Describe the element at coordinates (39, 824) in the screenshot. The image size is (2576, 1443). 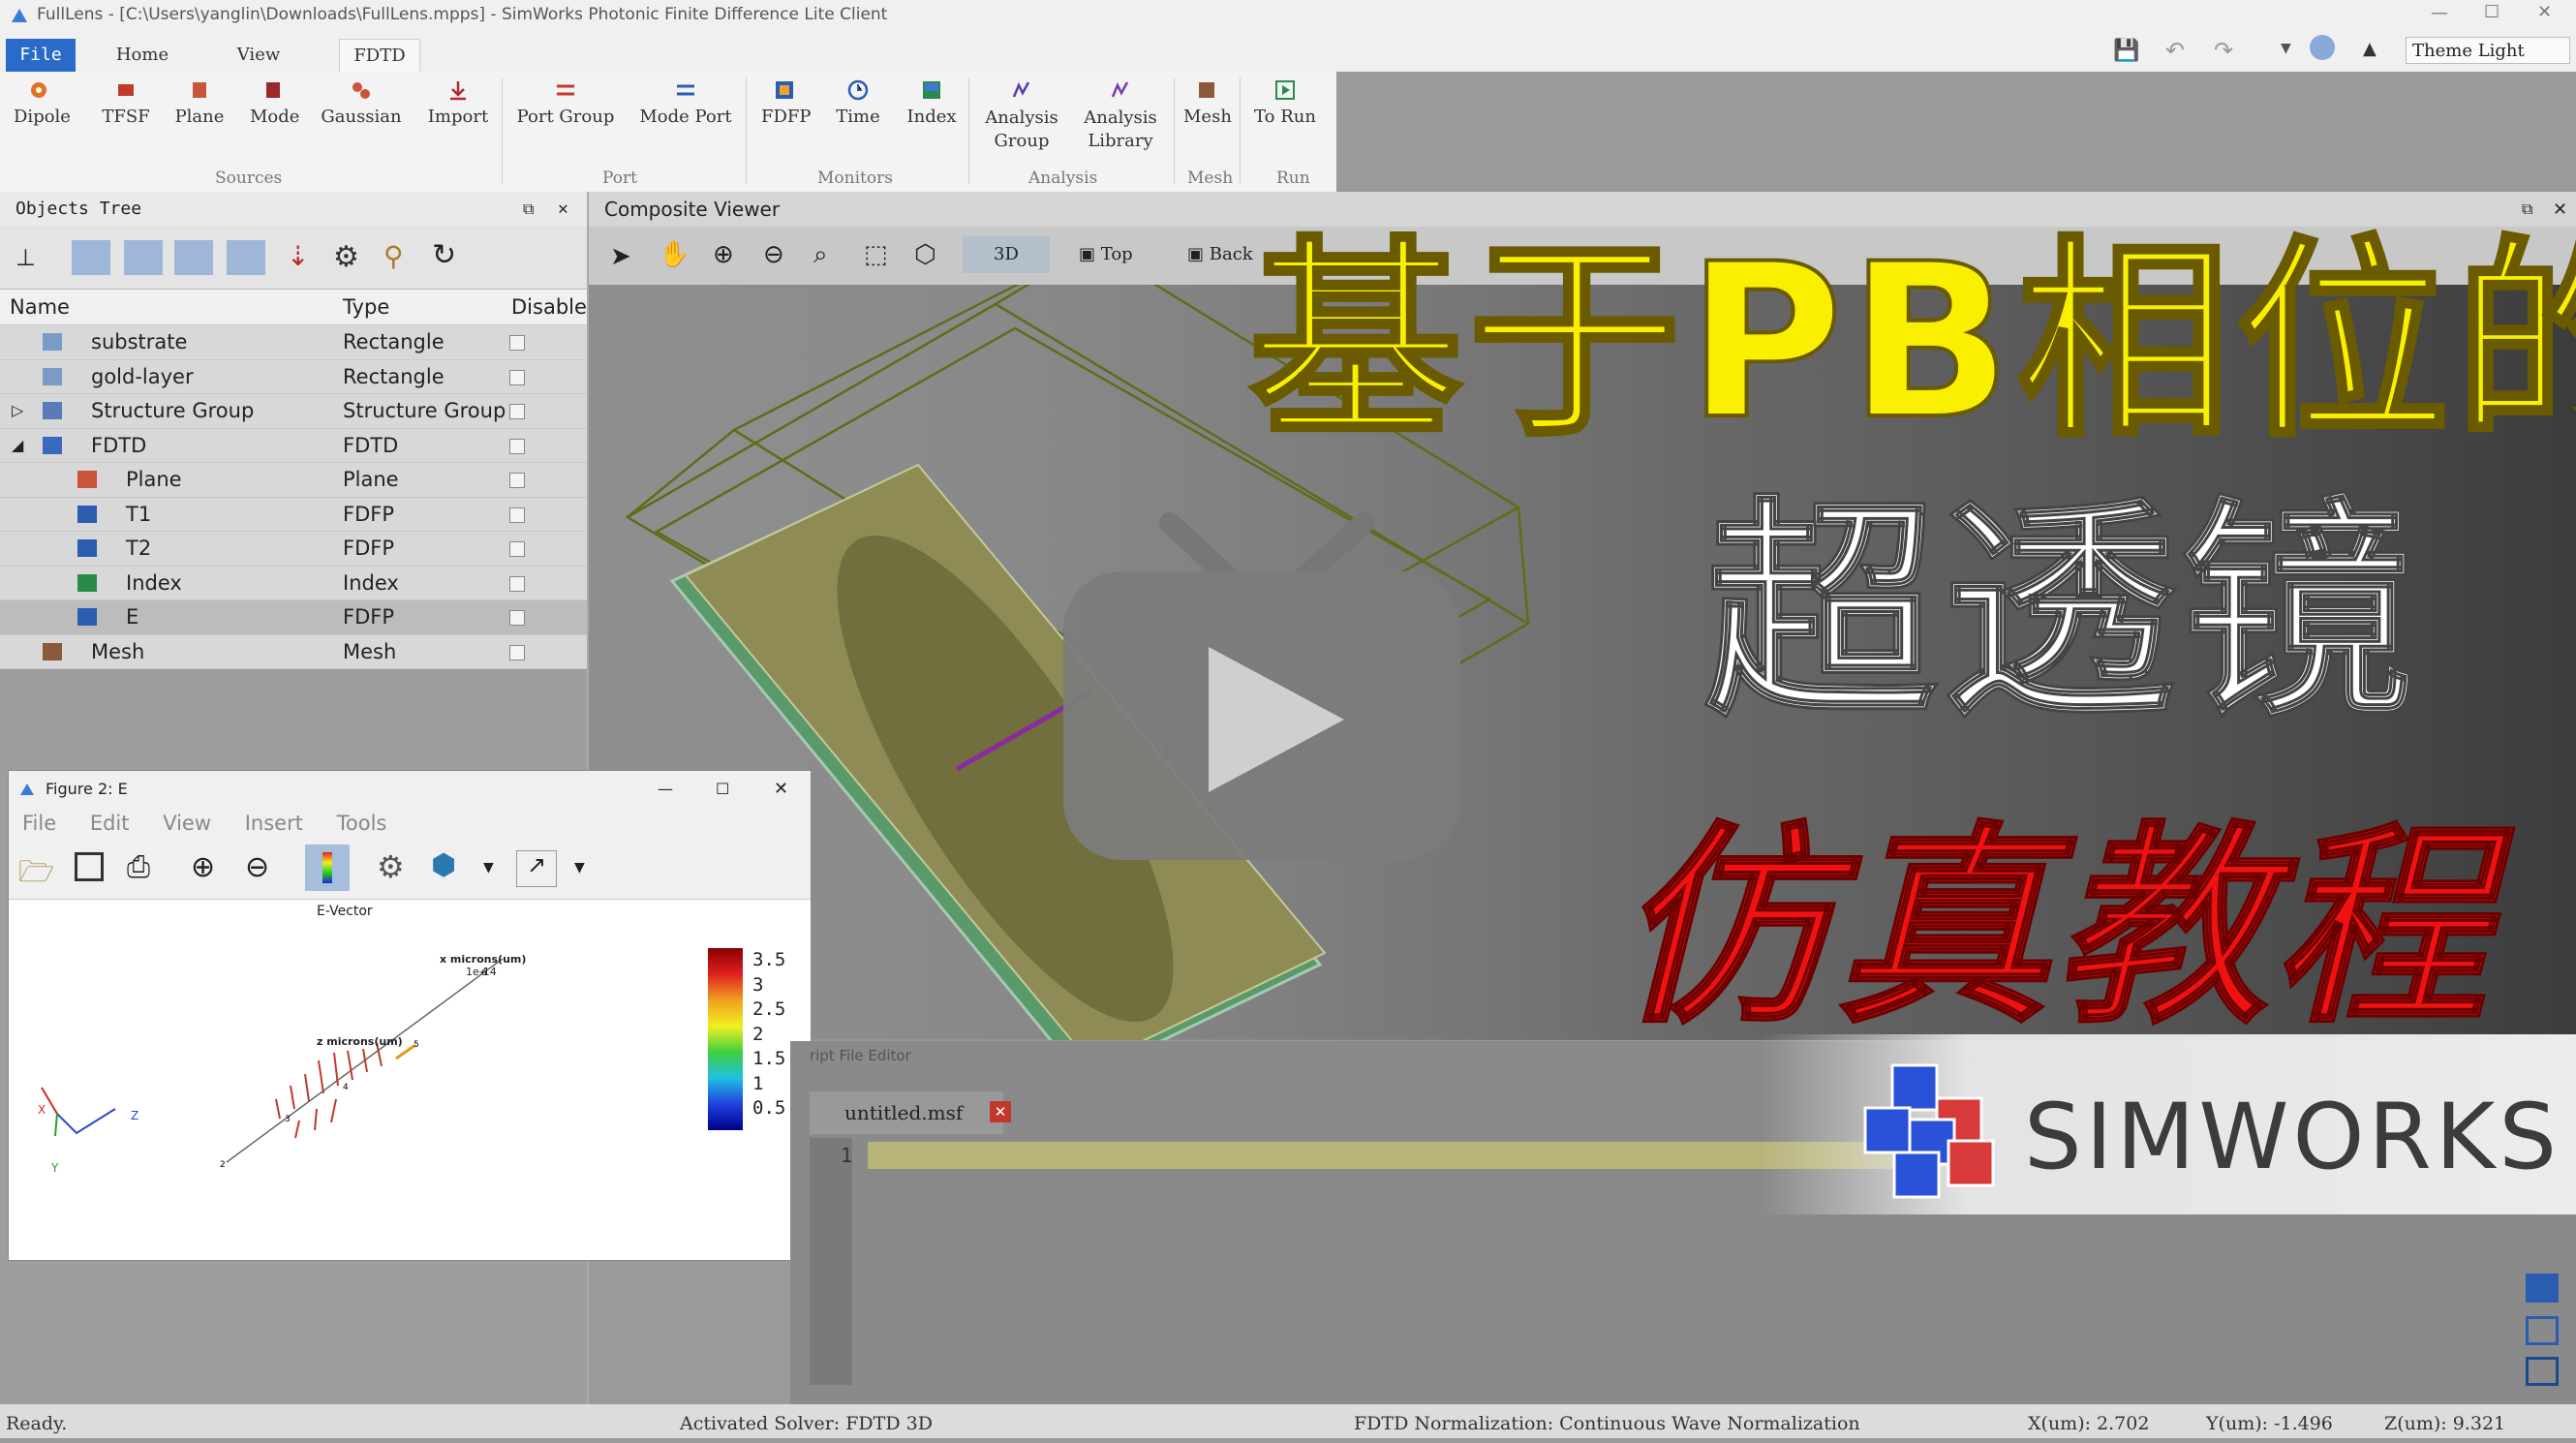
I see `menu-file: File` at that location.